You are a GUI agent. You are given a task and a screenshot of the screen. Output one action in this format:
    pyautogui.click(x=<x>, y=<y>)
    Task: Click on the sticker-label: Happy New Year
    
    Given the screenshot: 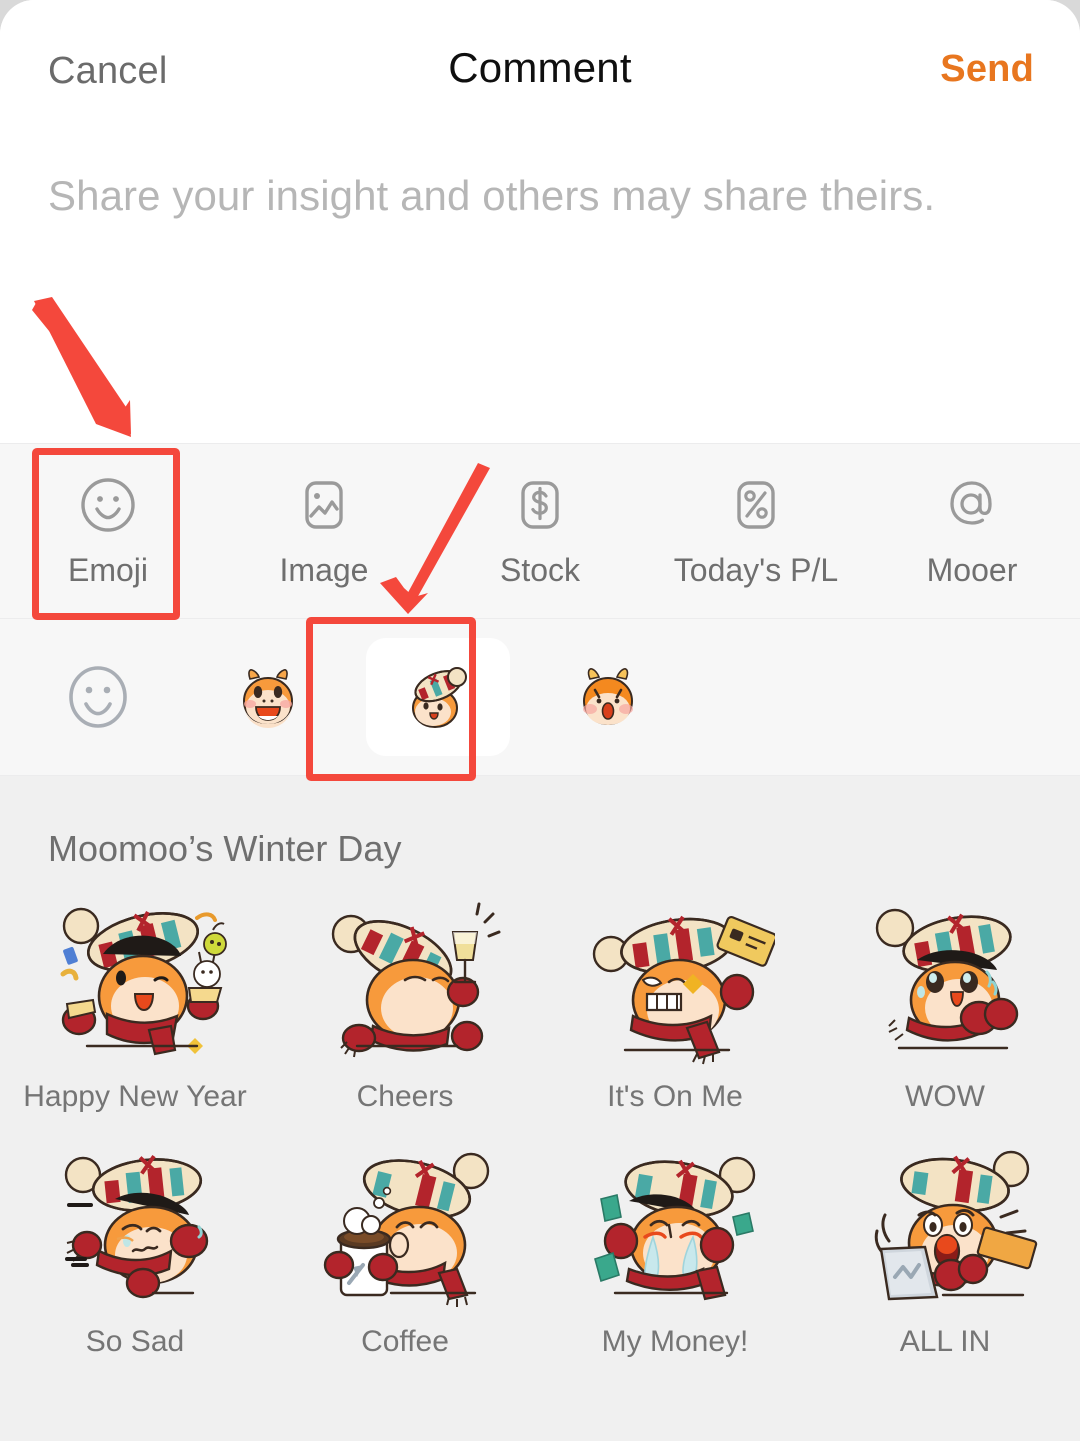 What is the action you would take?
    pyautogui.click(x=135, y=1096)
    